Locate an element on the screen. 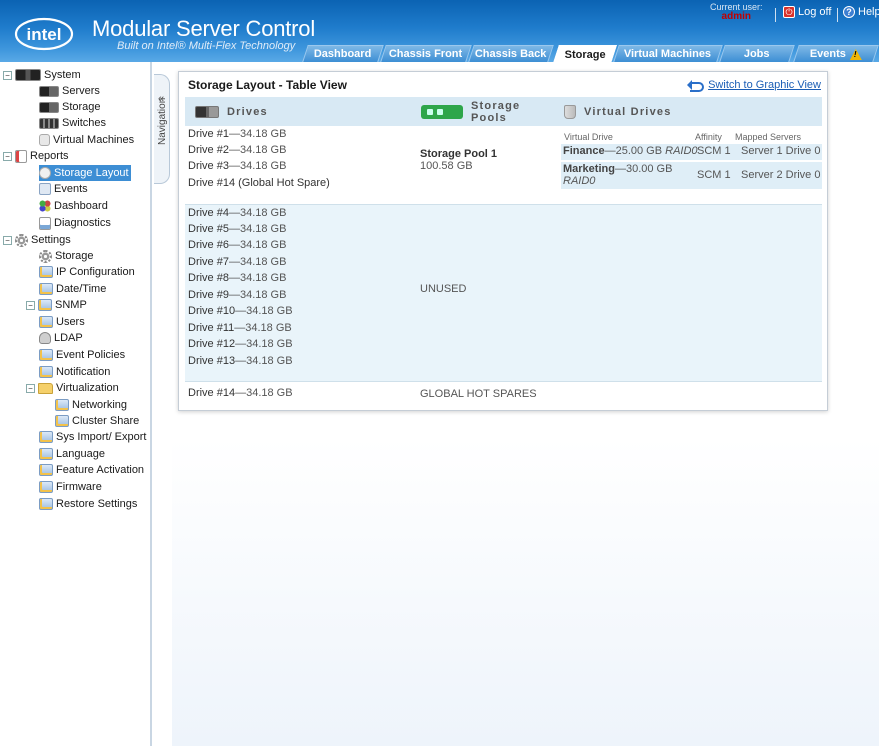 The width and height of the screenshot is (879, 746). tab-storage: Storage is located at coordinates (585, 54).